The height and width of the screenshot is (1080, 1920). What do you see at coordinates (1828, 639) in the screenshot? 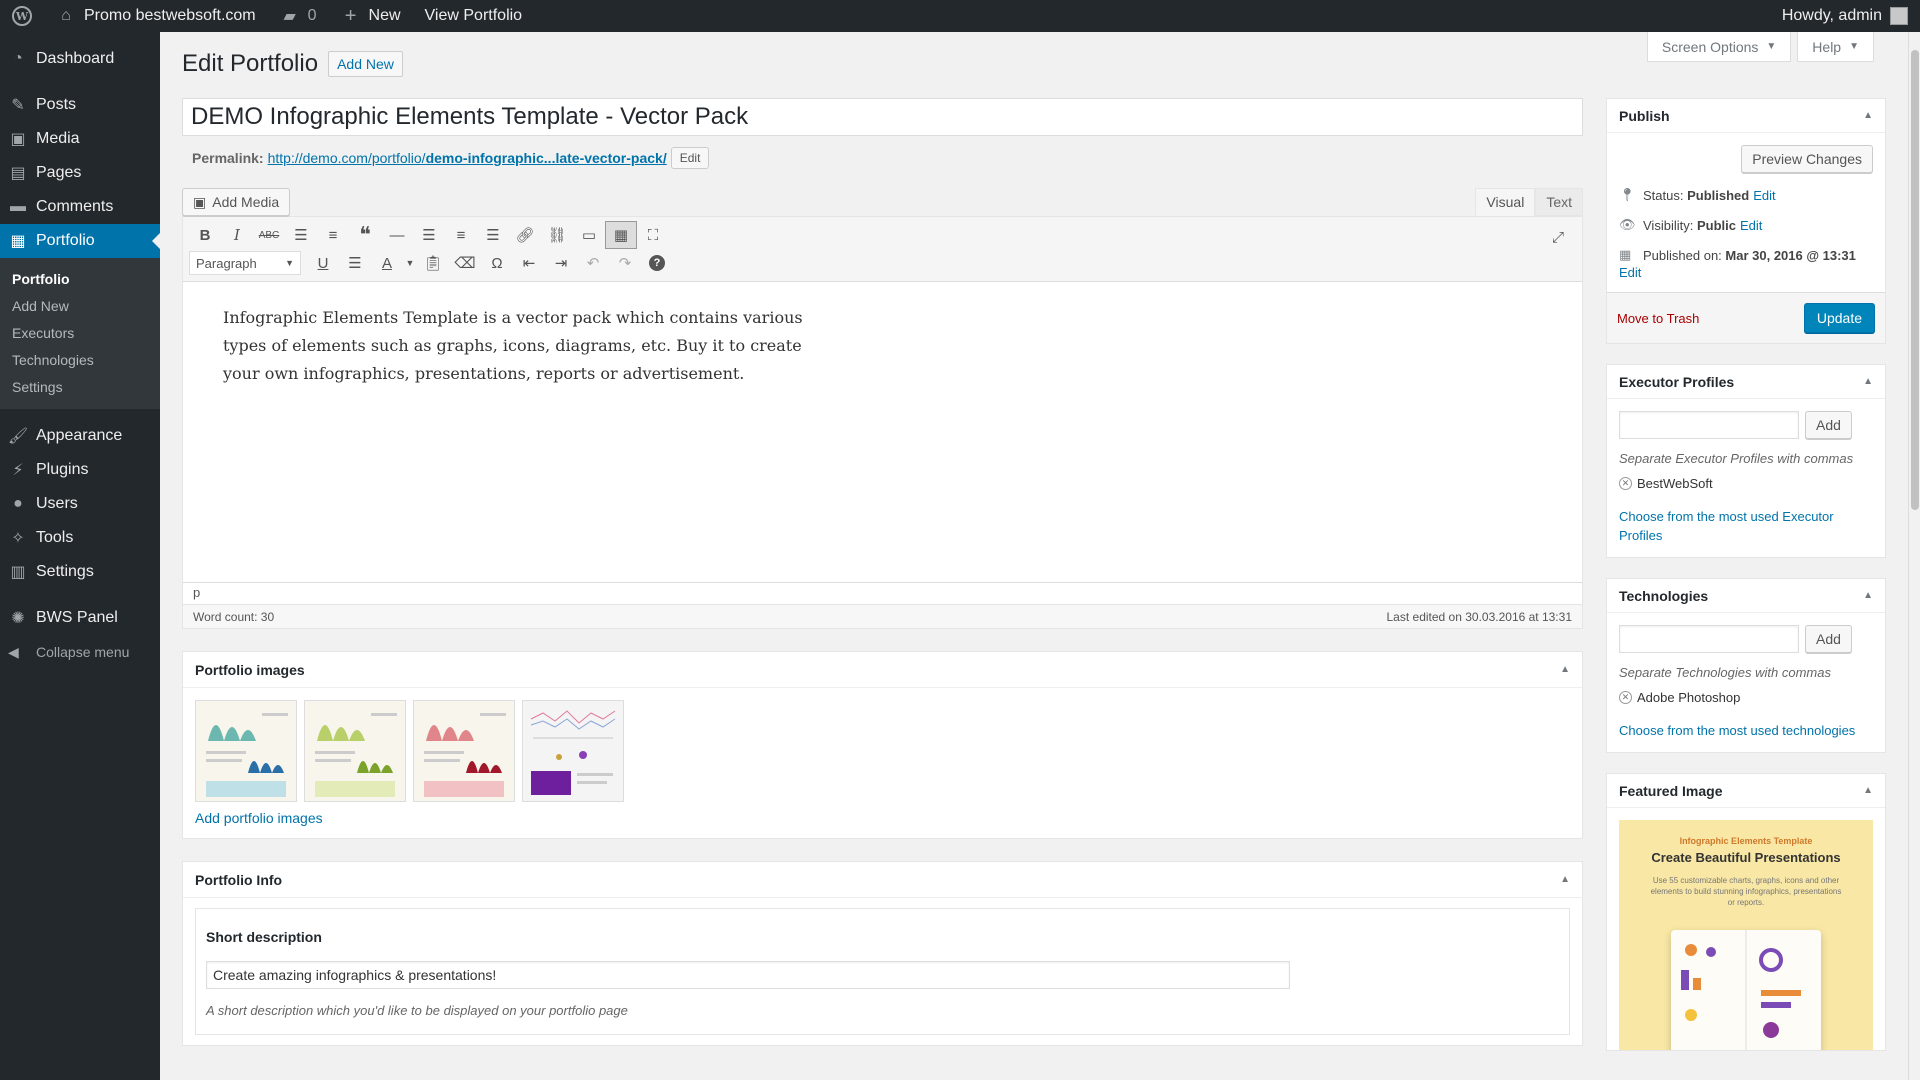
I see `add-technology-button: Add` at bounding box center [1828, 639].